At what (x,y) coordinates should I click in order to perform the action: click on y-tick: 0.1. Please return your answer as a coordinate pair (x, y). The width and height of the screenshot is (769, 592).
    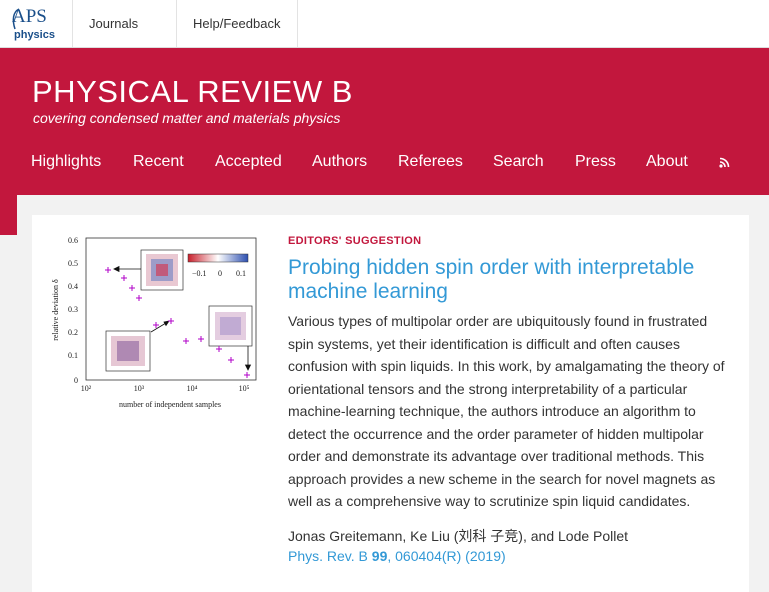
    Looking at the image, I should click on (73, 355).